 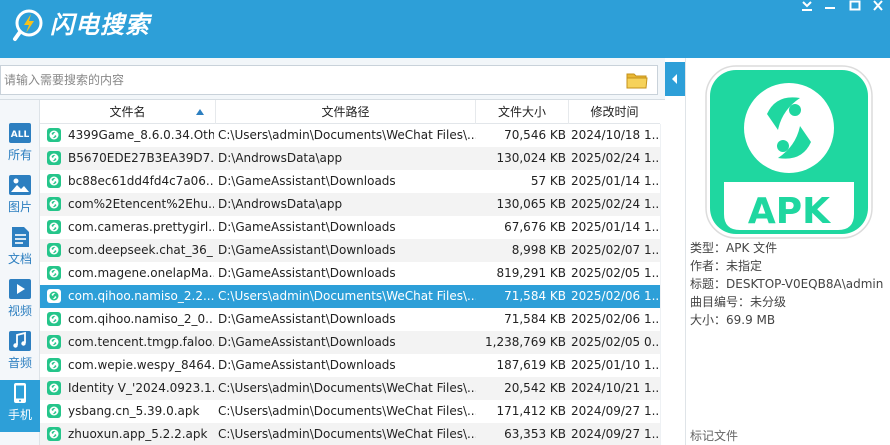 What do you see at coordinates (20, 185) in the screenshot?
I see `image-icon` at bounding box center [20, 185].